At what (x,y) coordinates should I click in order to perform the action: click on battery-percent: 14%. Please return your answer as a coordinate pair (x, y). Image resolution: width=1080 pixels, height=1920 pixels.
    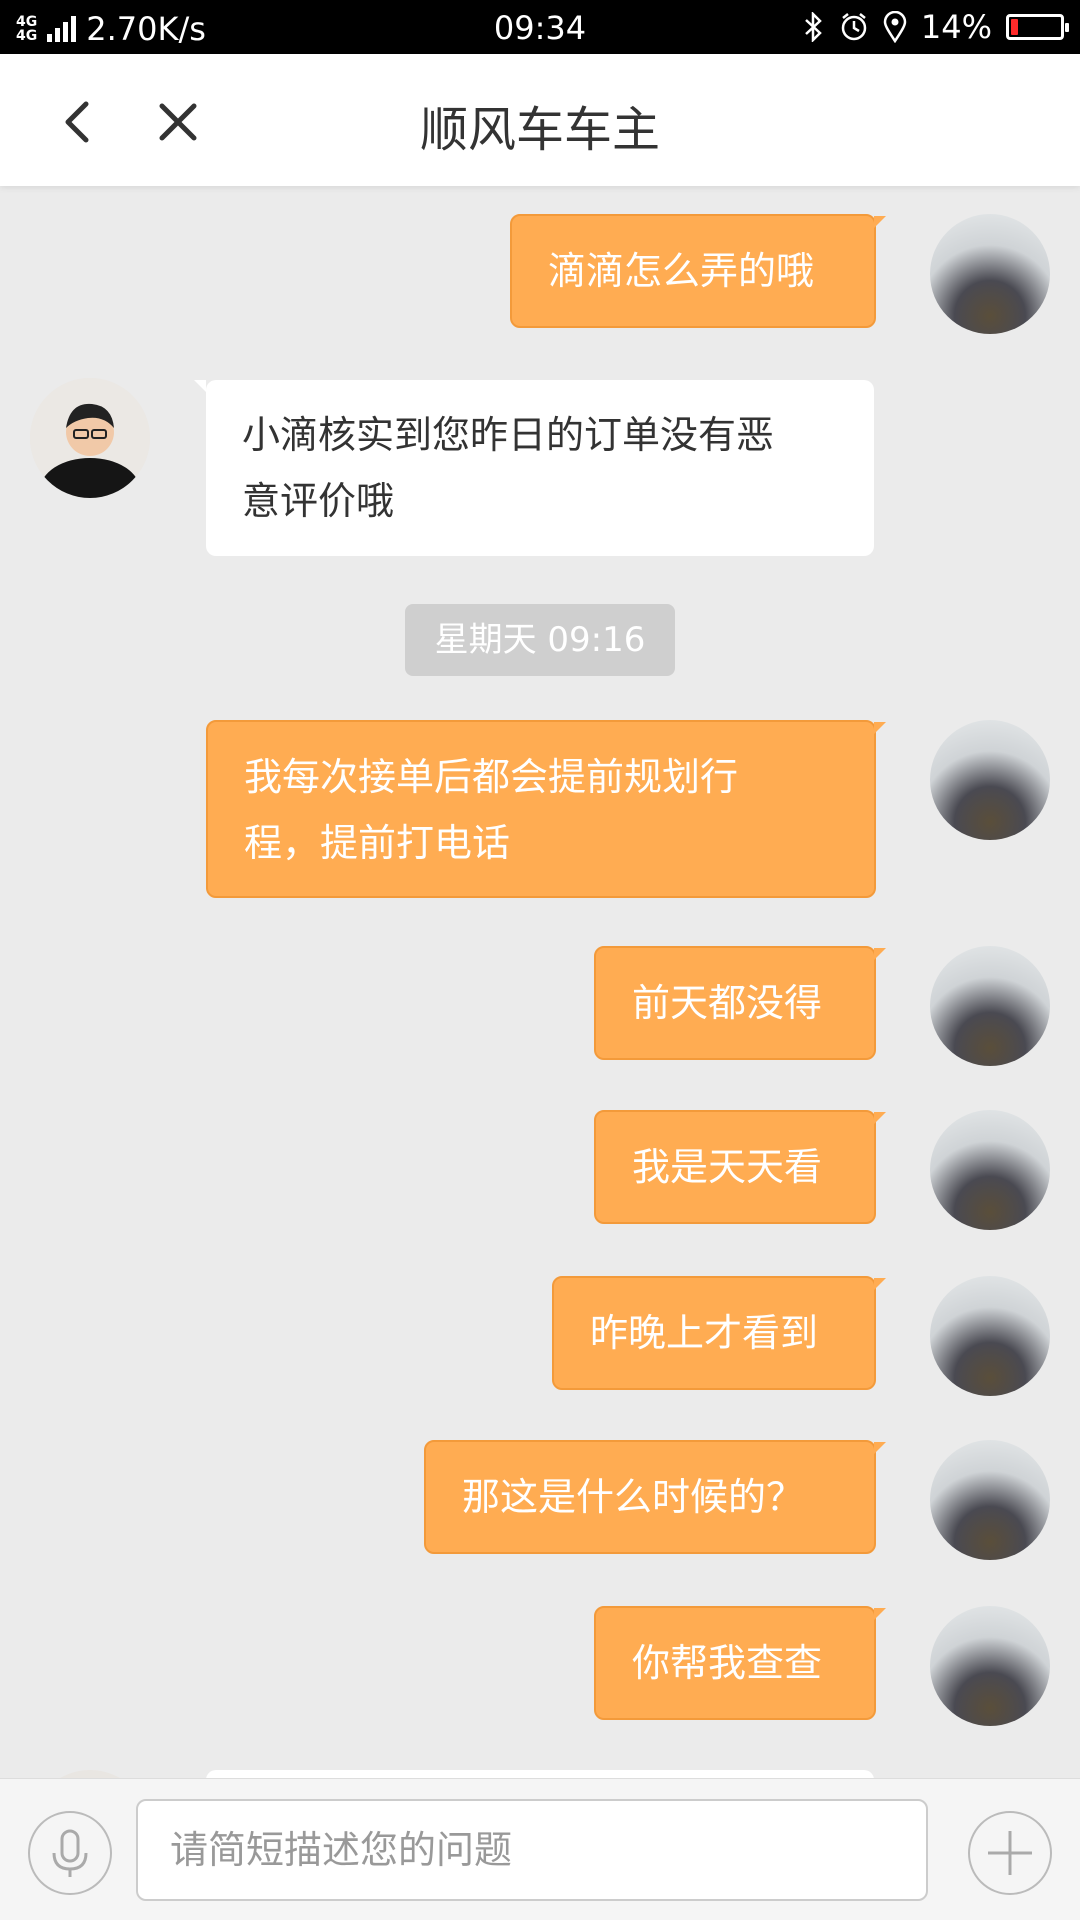
    Looking at the image, I should click on (956, 27).